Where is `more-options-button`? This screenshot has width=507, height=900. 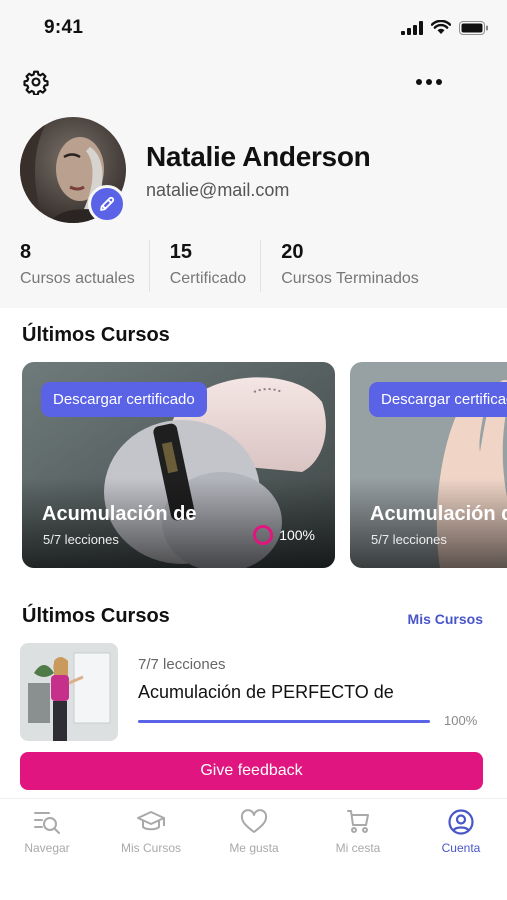
more-options-button is located at coordinates (429, 82).